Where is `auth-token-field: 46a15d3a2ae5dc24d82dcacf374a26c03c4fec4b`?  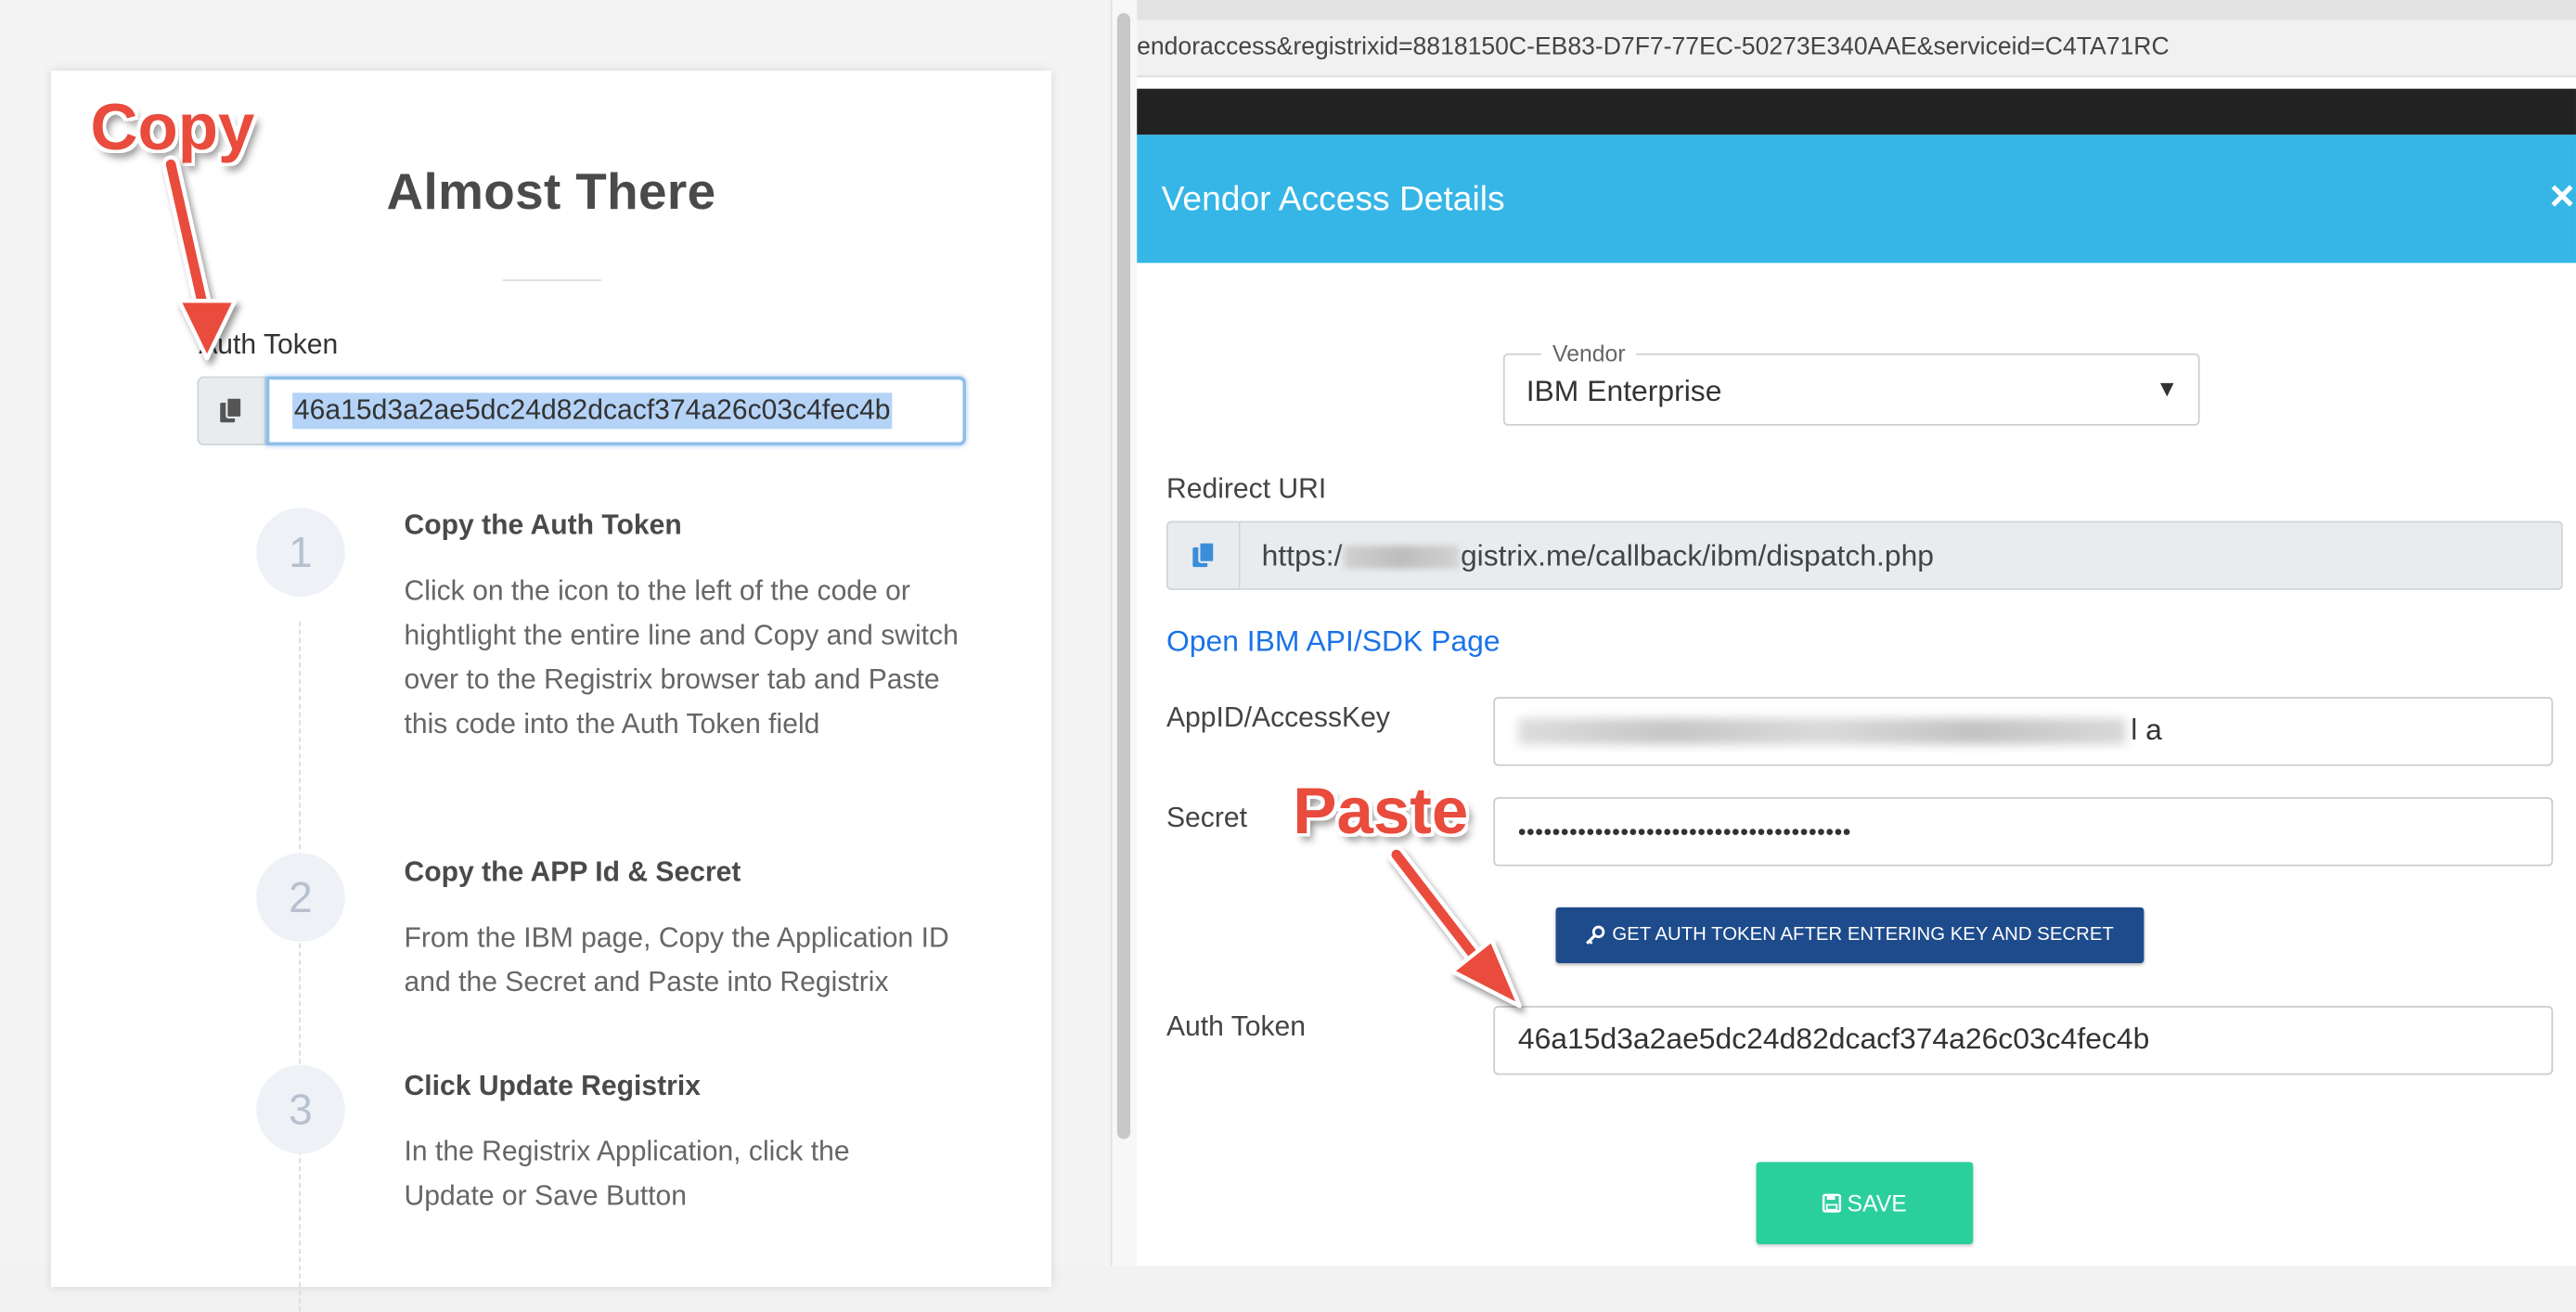 auth-token-field: 46a15d3a2ae5dc24d82dcacf374a26c03c4fec4b is located at coordinates (2023, 1040).